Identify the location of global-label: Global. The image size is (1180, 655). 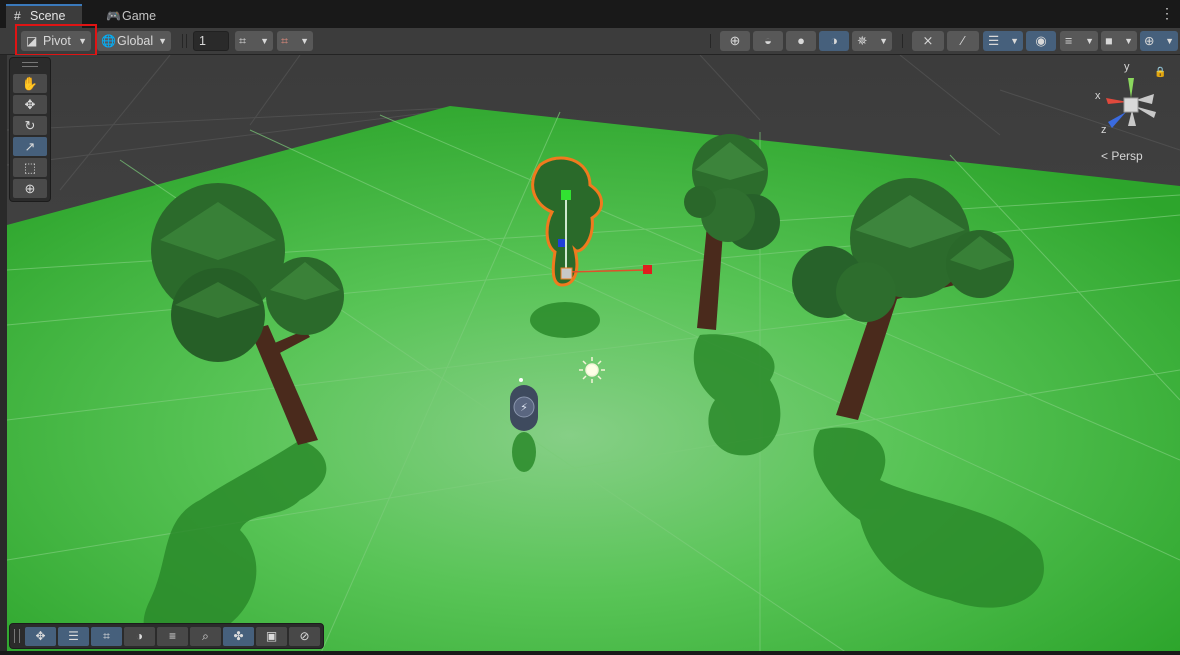
(135, 41).